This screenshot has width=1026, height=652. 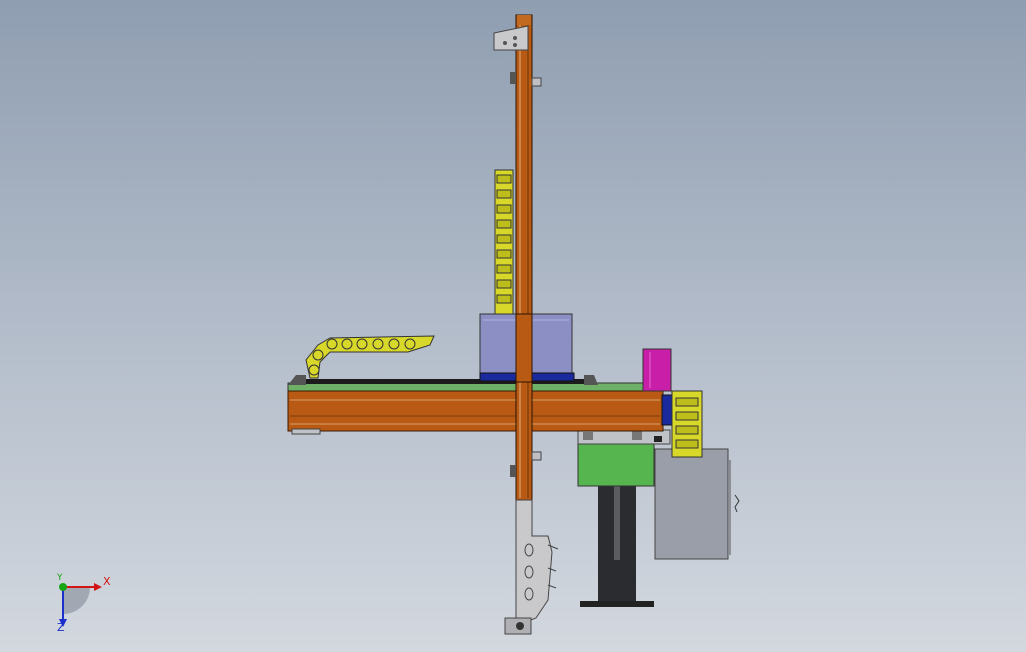 I want to click on beam-mount-brackets, so click(x=624, y=437).